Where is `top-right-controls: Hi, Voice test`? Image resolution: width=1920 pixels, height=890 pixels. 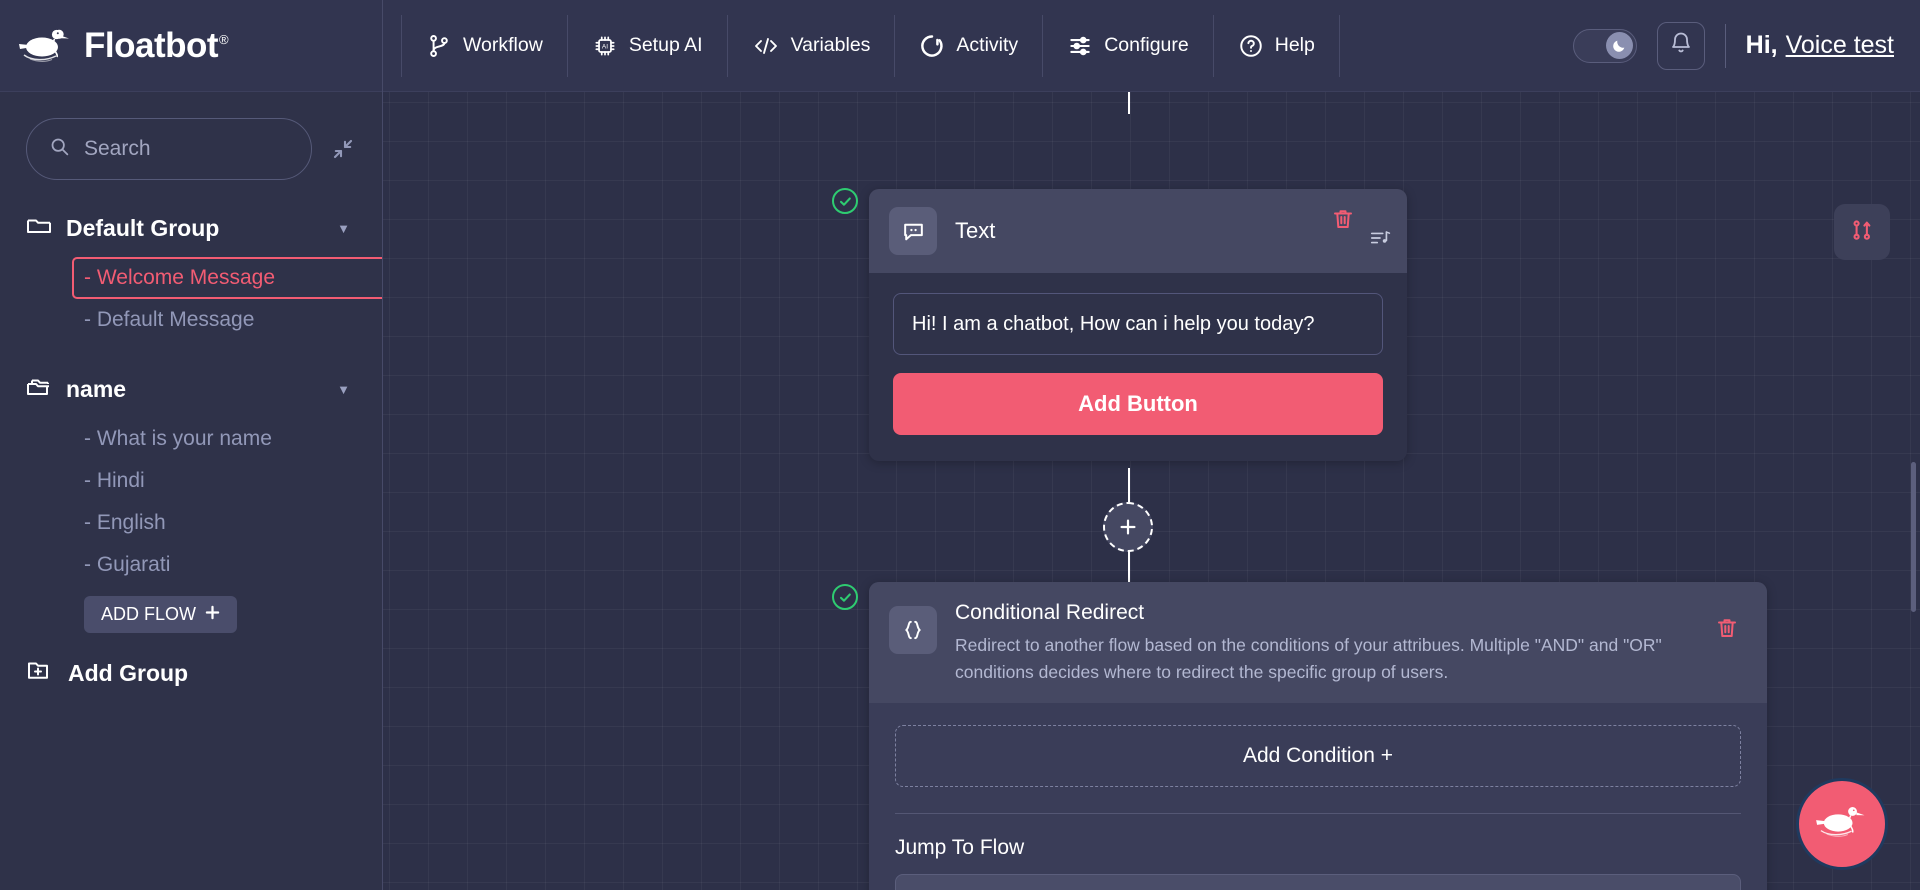
top-right-controls: Hi, Voice test is located at coordinates (1746, 45).